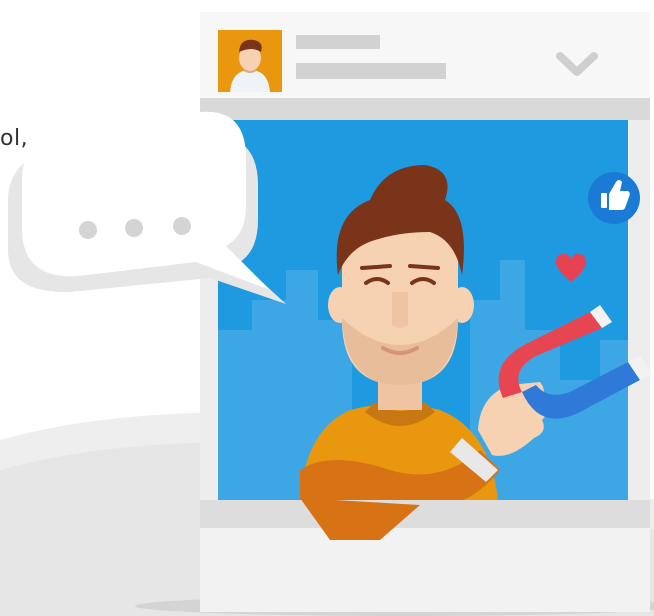 This screenshot has height=616, width=654. I want to click on avatar, so click(250, 61).